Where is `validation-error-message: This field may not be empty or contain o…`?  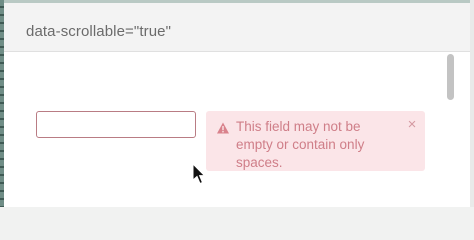
validation-error-message: This field may not be empty or contain o… is located at coordinates (300, 144).